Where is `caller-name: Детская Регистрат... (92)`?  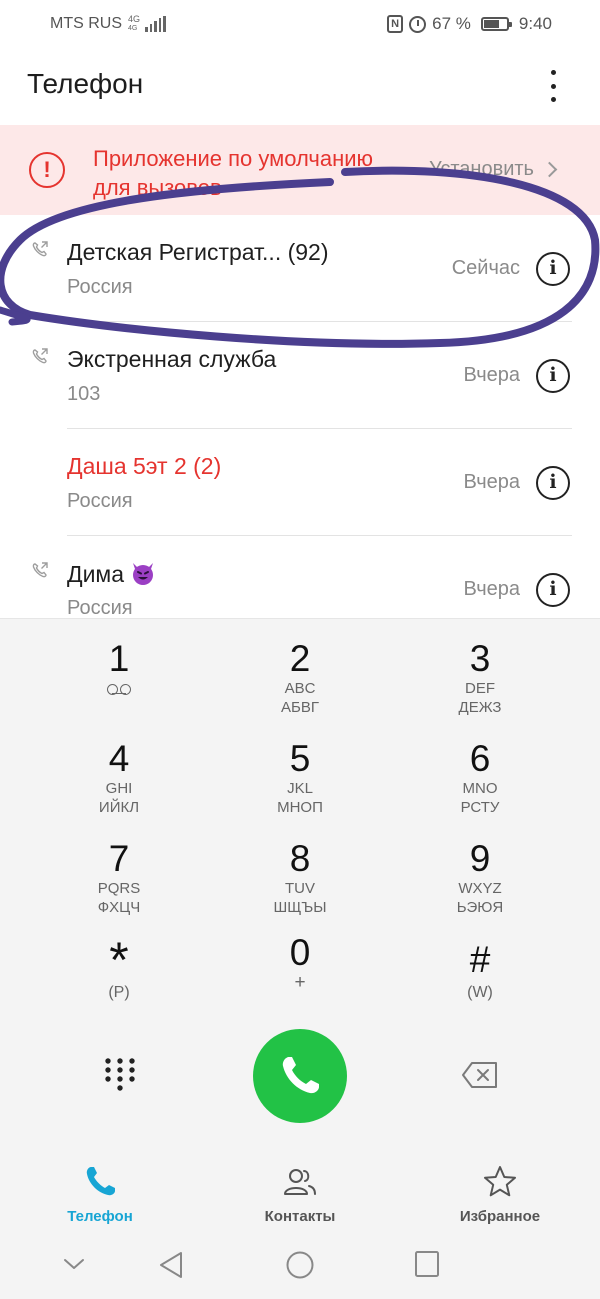
caller-name: Детская Регистрат... (92) is located at coordinates (198, 252).